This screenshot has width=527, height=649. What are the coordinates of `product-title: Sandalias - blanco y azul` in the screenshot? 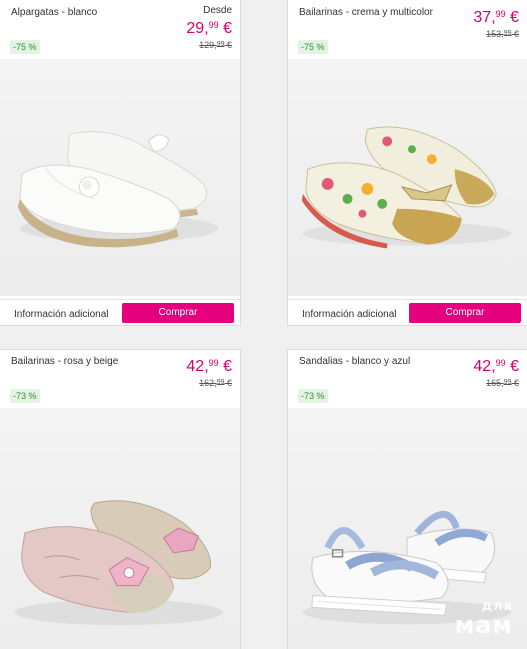 It's located at (354, 361).